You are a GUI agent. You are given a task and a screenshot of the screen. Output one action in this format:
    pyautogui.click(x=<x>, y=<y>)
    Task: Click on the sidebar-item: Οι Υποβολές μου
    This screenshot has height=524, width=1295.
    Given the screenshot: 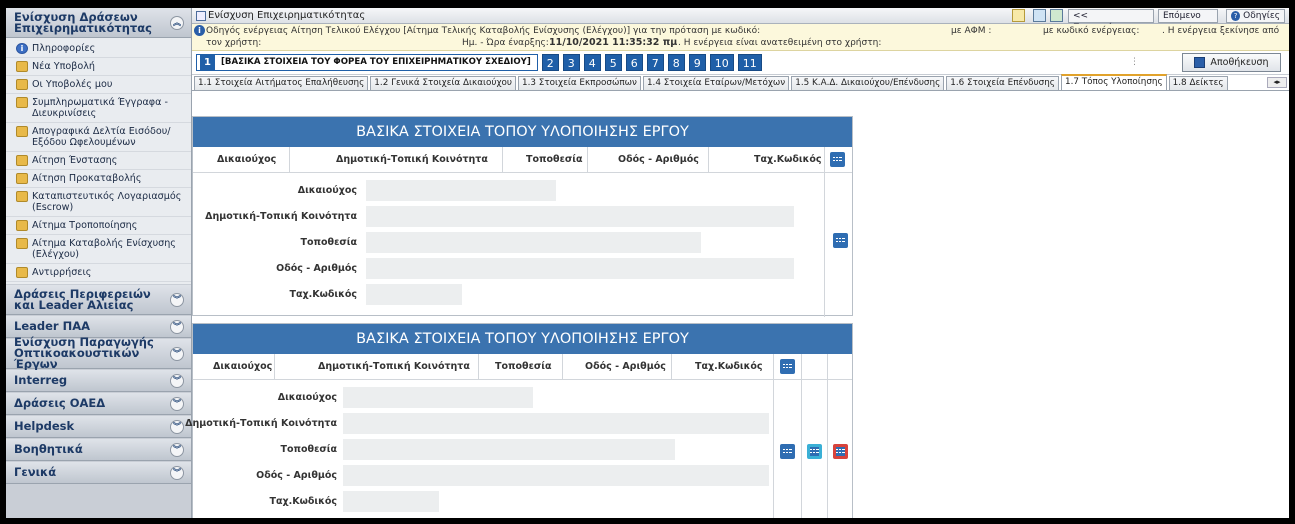 What is the action you would take?
    pyautogui.click(x=98, y=85)
    